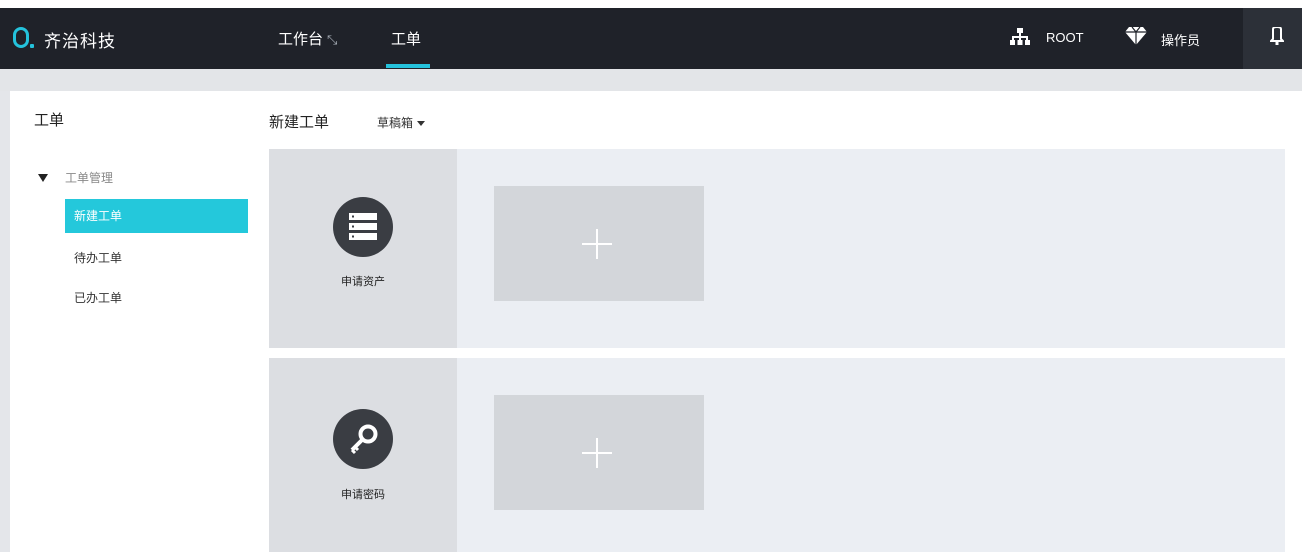 The image size is (1302, 552). I want to click on brand-name: 齐治科技, so click(80, 42).